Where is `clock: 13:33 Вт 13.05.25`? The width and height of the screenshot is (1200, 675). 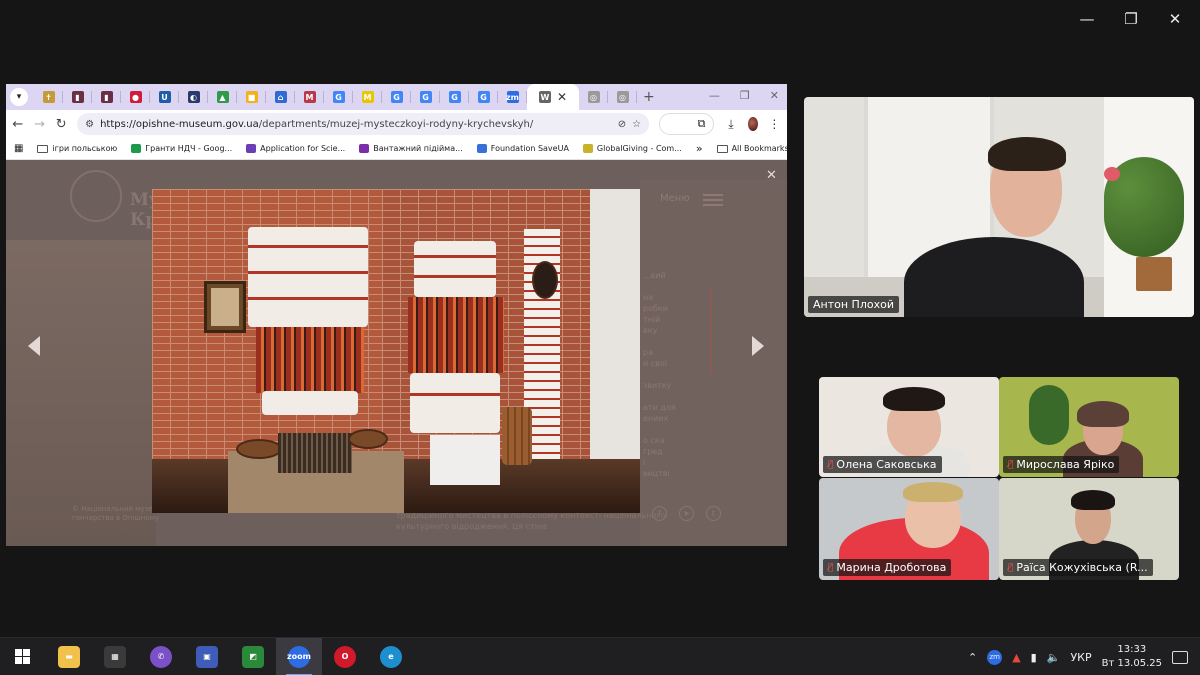
clock: 13:33 Вт 13.05.25 is located at coordinates (1132, 657).